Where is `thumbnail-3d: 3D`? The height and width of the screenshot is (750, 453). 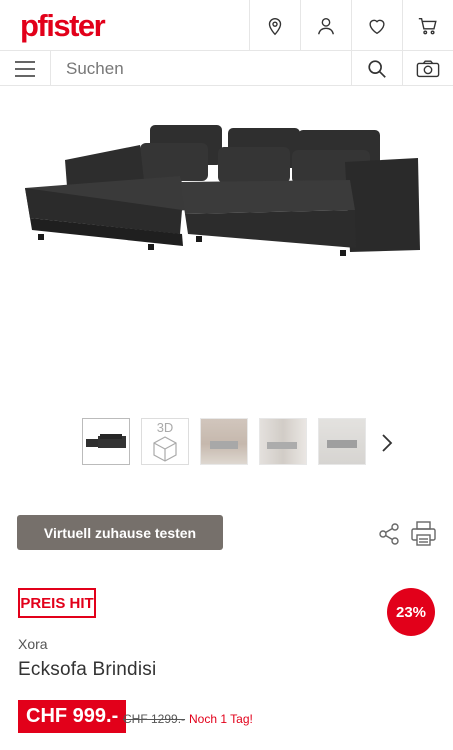
thumbnail-3d: 3D is located at coordinates (165, 441).